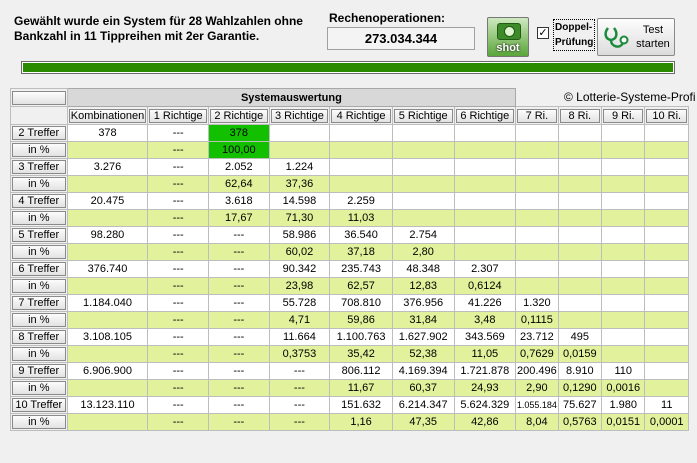 The height and width of the screenshot is (463, 697). I want to click on column-header-button: 9 Ri., so click(623, 115).